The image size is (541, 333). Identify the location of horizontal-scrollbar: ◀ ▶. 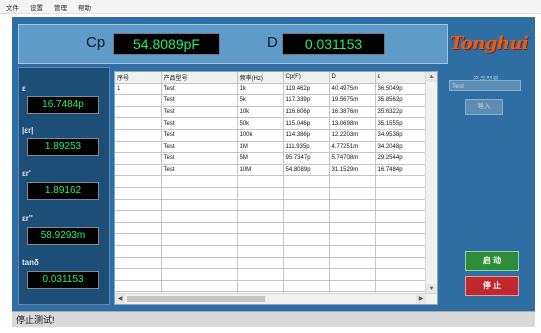
(276, 298).